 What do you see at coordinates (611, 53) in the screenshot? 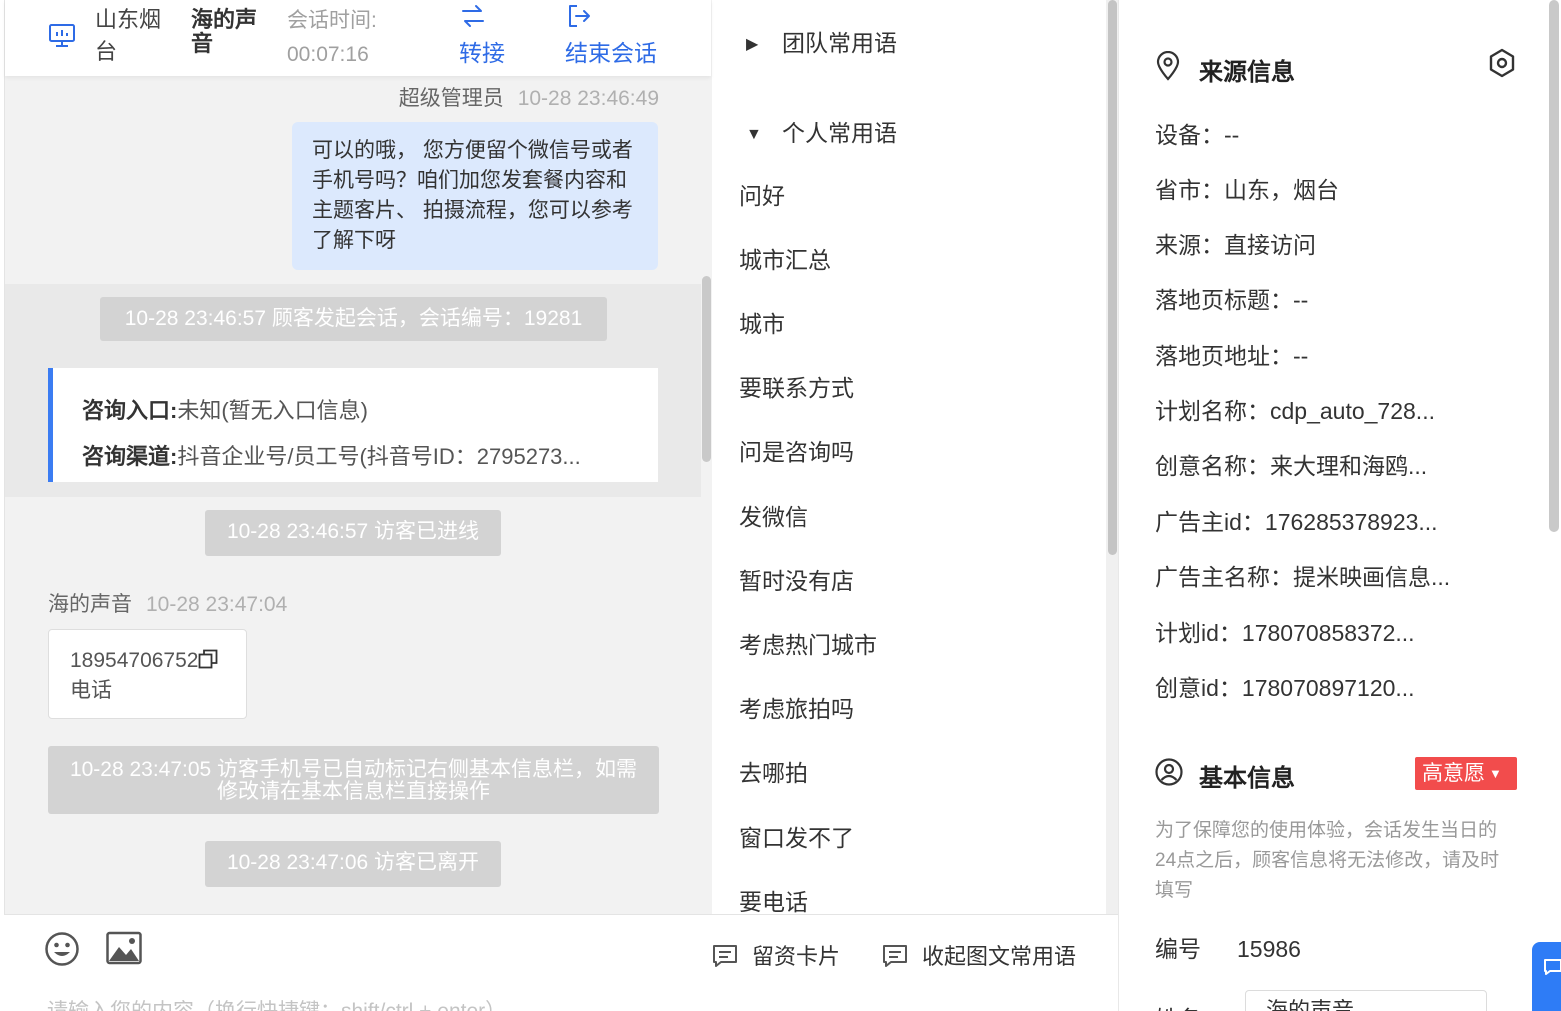
I see `end-session-label: 结束会话` at bounding box center [611, 53].